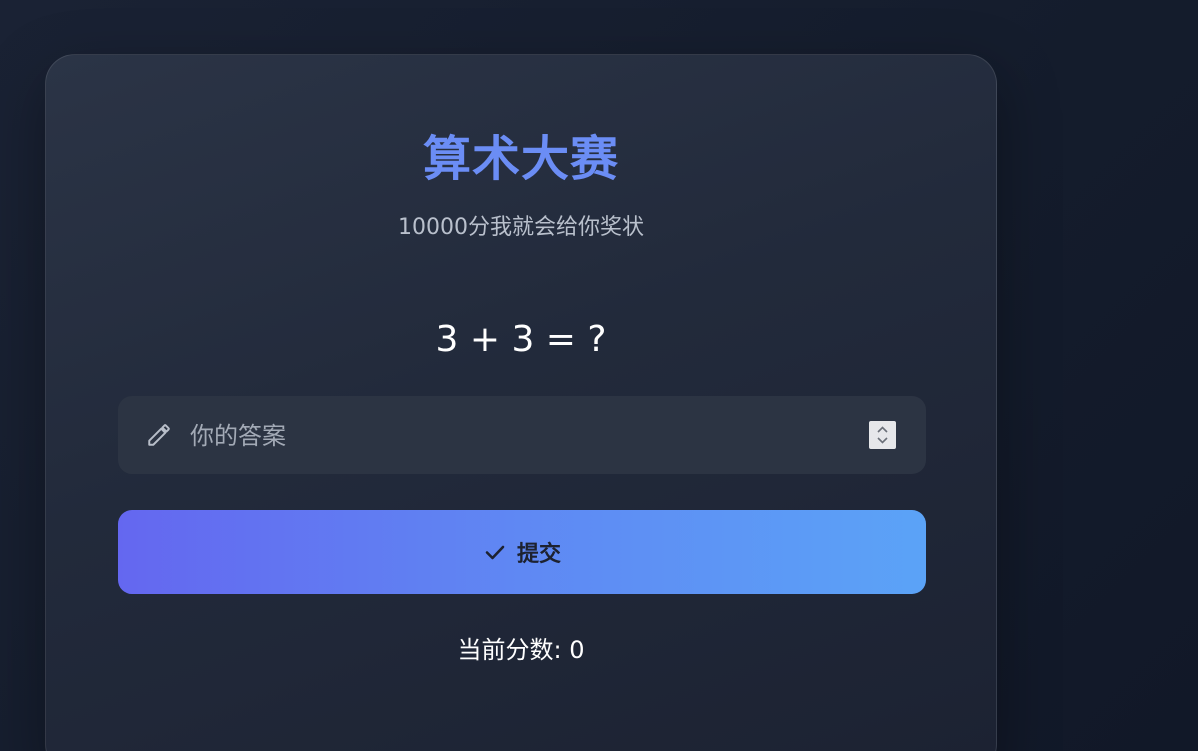 This screenshot has height=751, width=1198. I want to click on submit-button: 提交, so click(522, 552).